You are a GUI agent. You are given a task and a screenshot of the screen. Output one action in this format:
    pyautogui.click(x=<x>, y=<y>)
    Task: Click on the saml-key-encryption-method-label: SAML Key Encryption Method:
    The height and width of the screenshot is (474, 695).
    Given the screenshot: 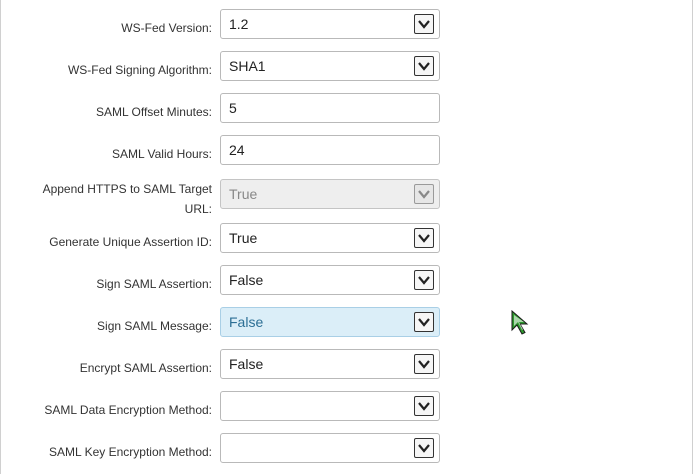 What is the action you would take?
    pyautogui.click(x=130, y=452)
    